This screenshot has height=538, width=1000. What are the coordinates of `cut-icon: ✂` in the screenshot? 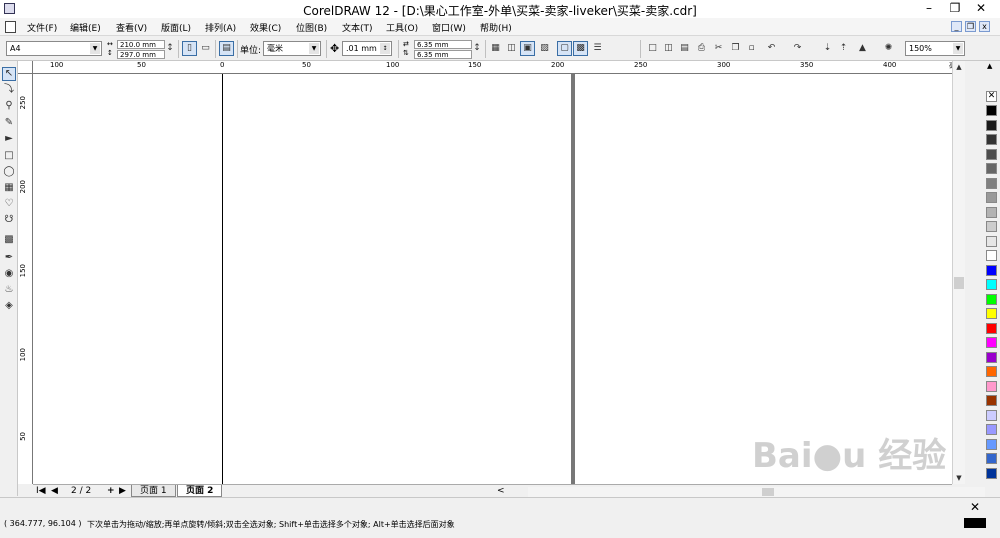 It's located at (718, 48).